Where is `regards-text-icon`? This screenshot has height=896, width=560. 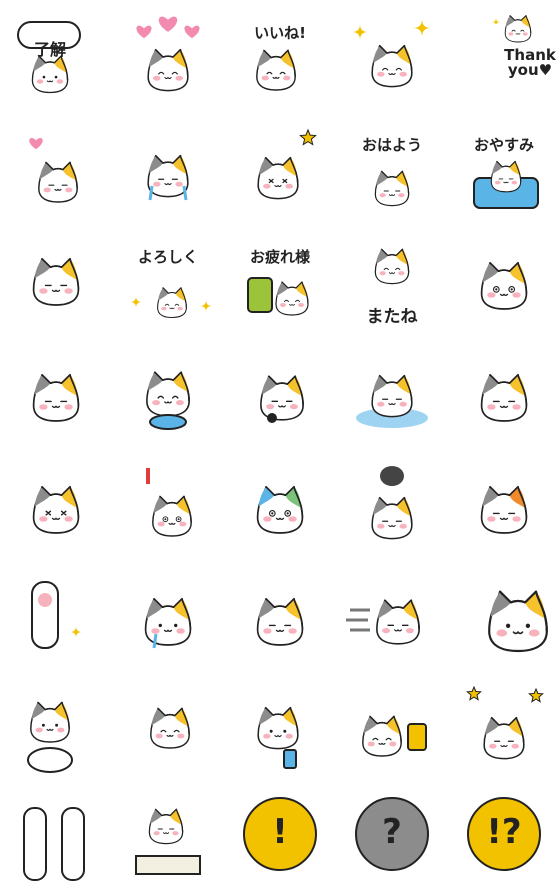
regards-text-icon is located at coordinates (171, 303).